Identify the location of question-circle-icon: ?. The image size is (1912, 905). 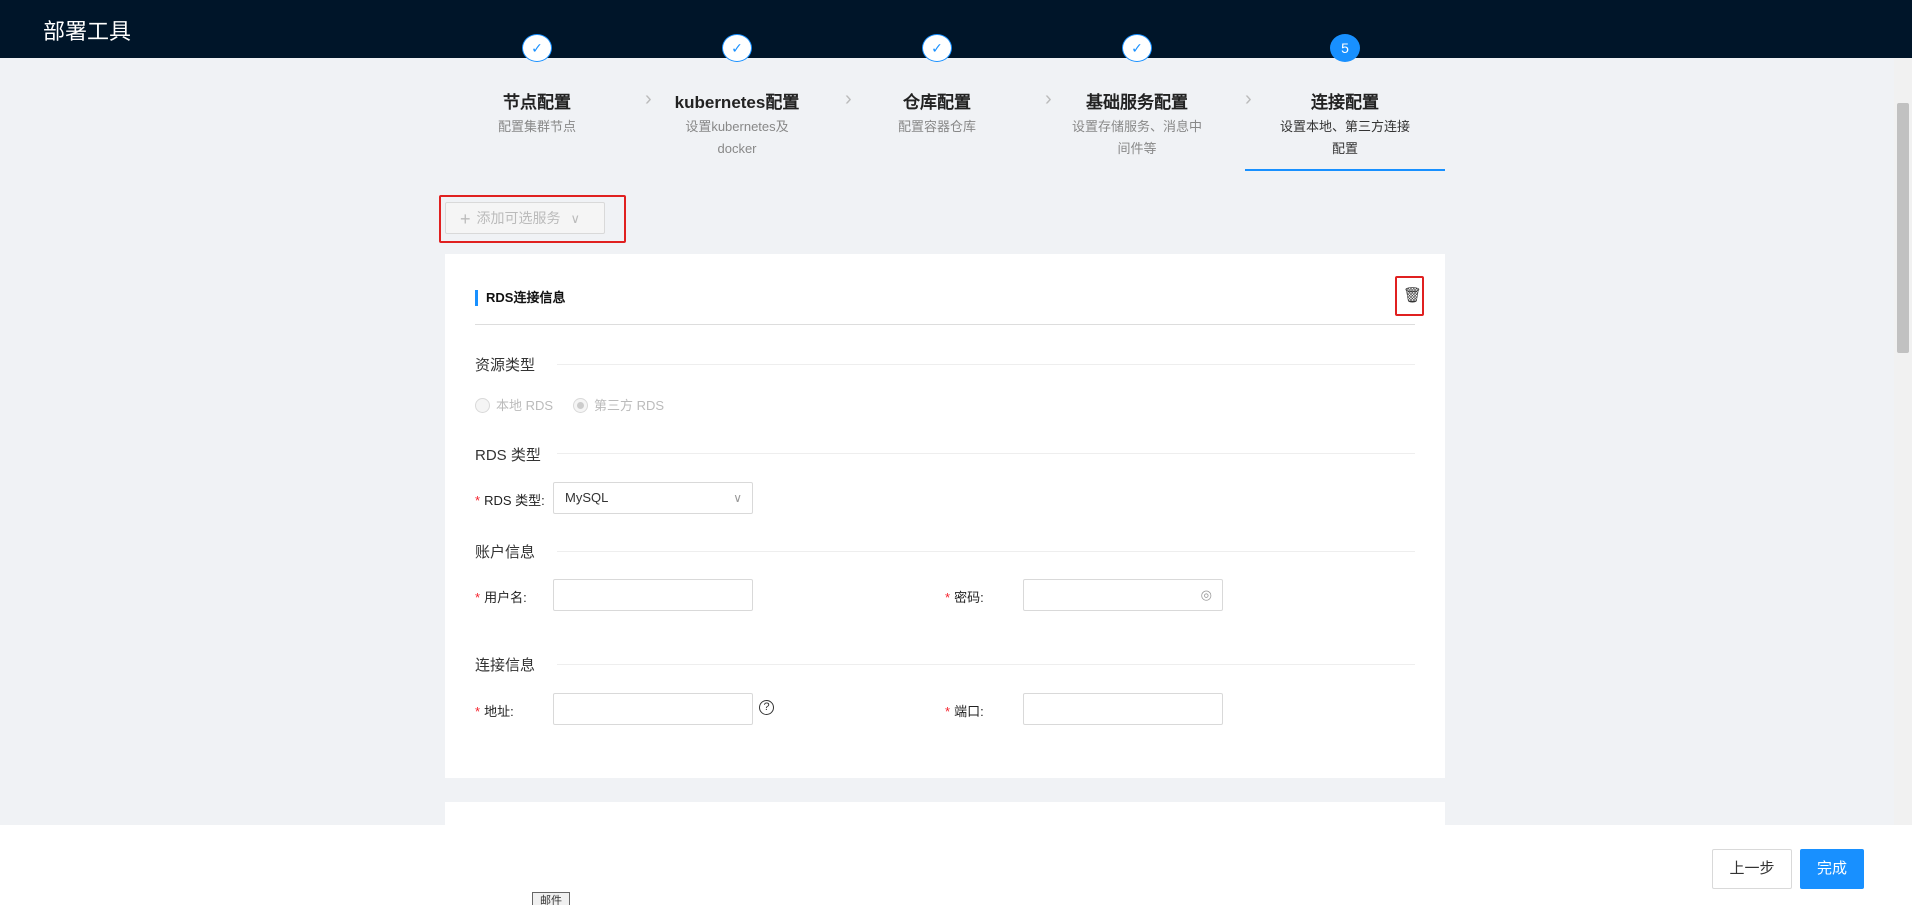
(766, 707).